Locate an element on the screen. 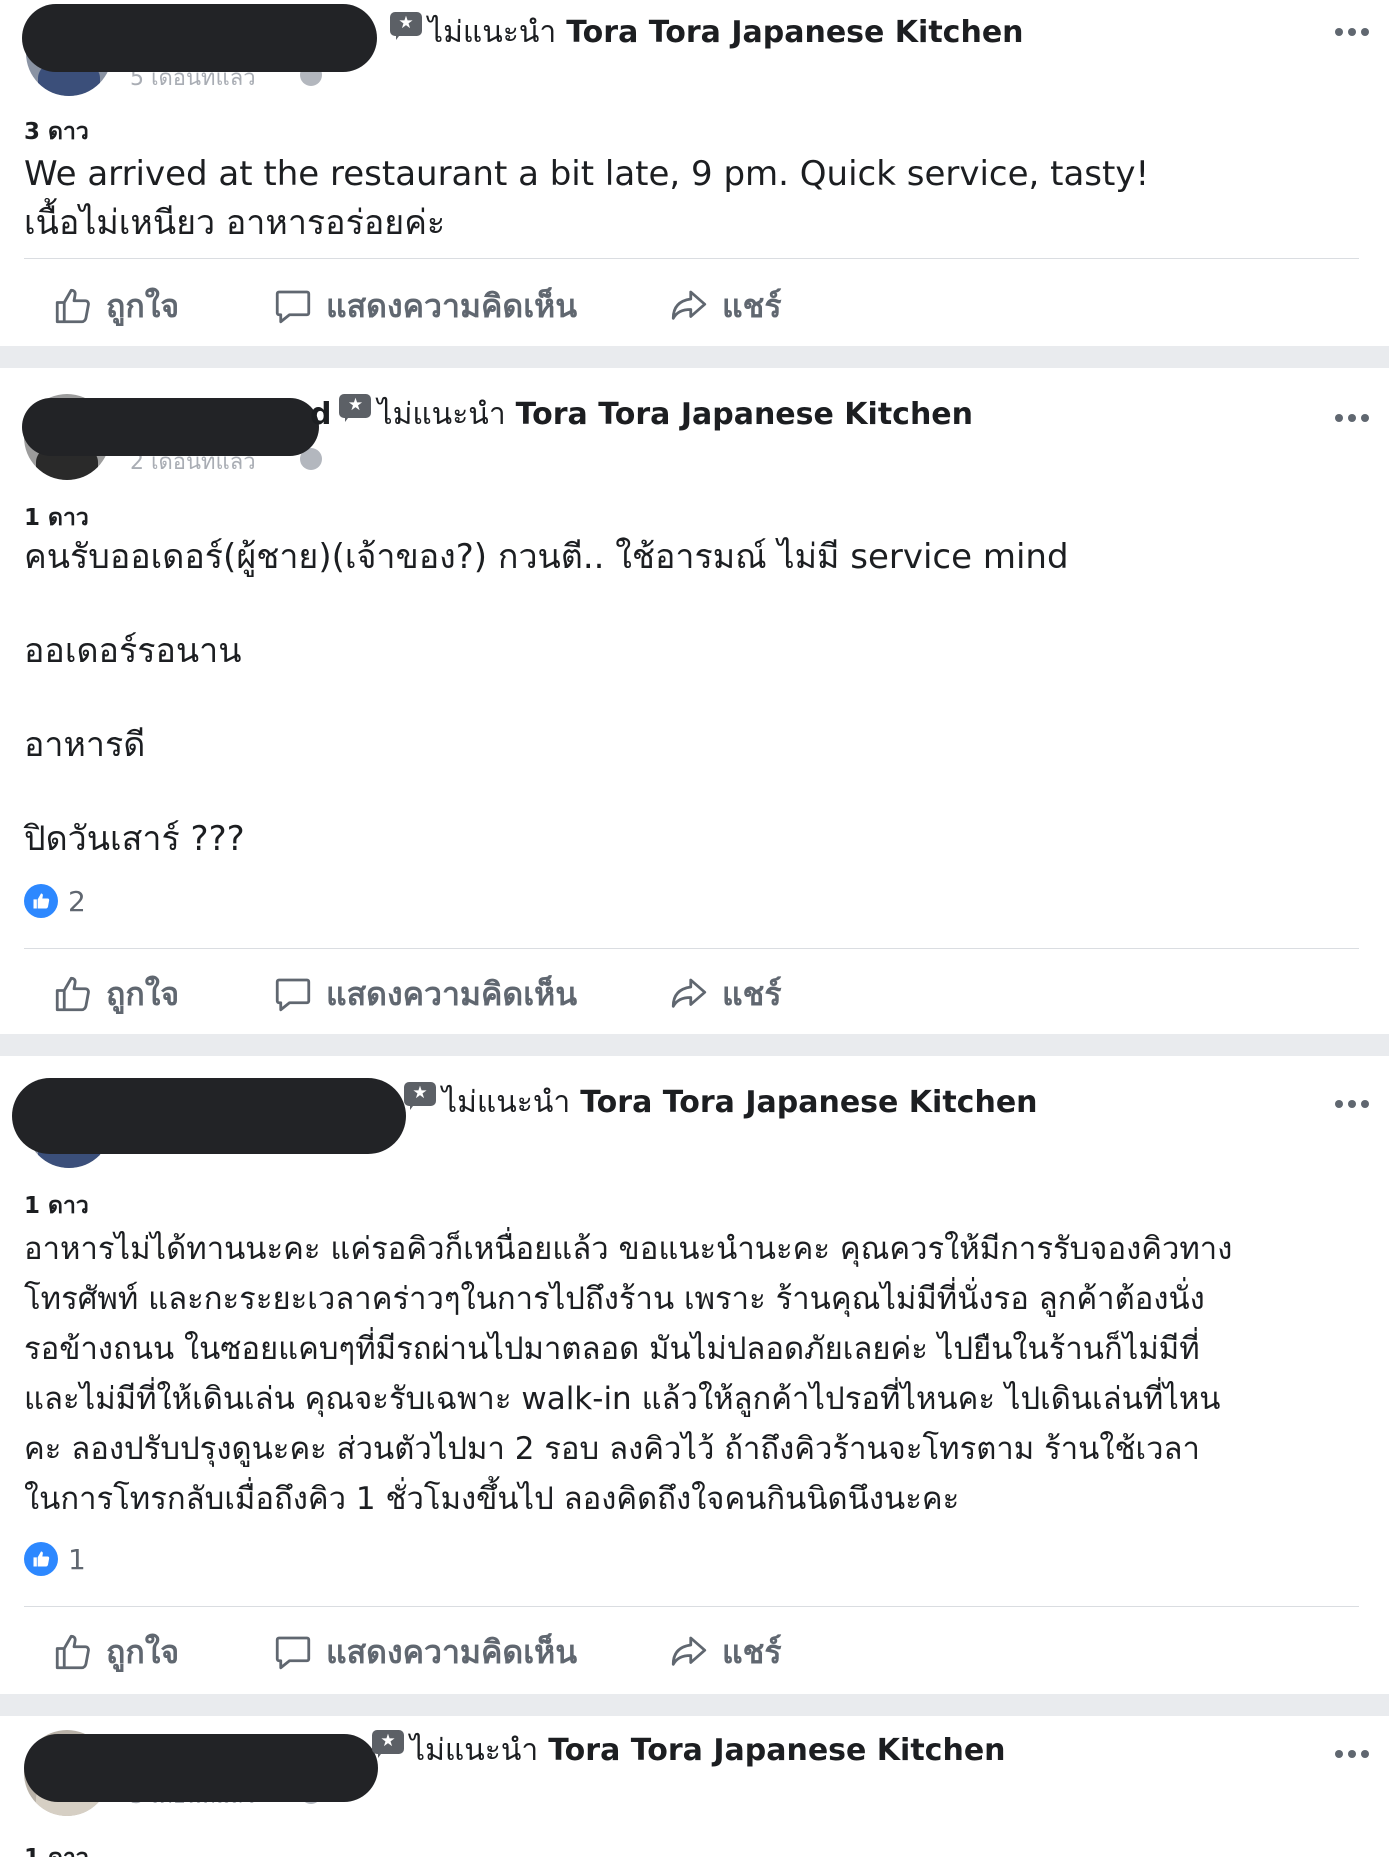 The width and height of the screenshot is (1389, 1857). like-count: 1 is located at coordinates (77, 1559).